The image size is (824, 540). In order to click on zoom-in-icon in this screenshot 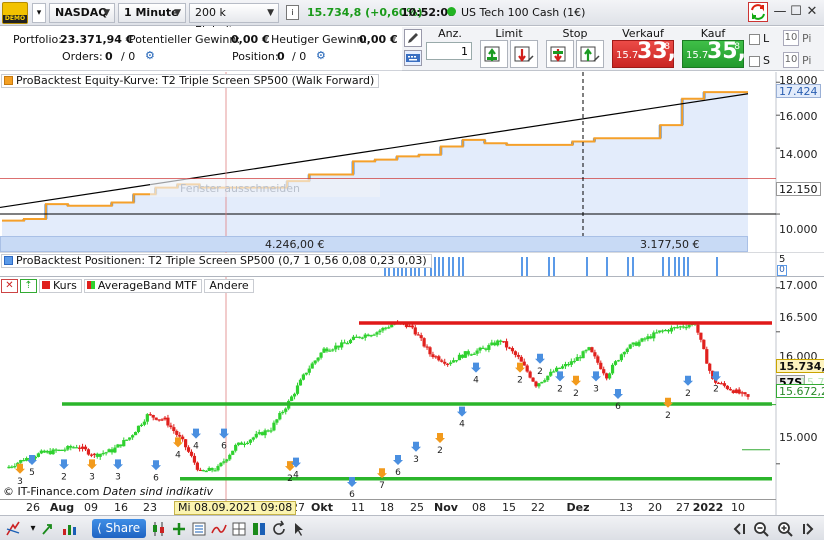, I will do `click(785, 529)`.